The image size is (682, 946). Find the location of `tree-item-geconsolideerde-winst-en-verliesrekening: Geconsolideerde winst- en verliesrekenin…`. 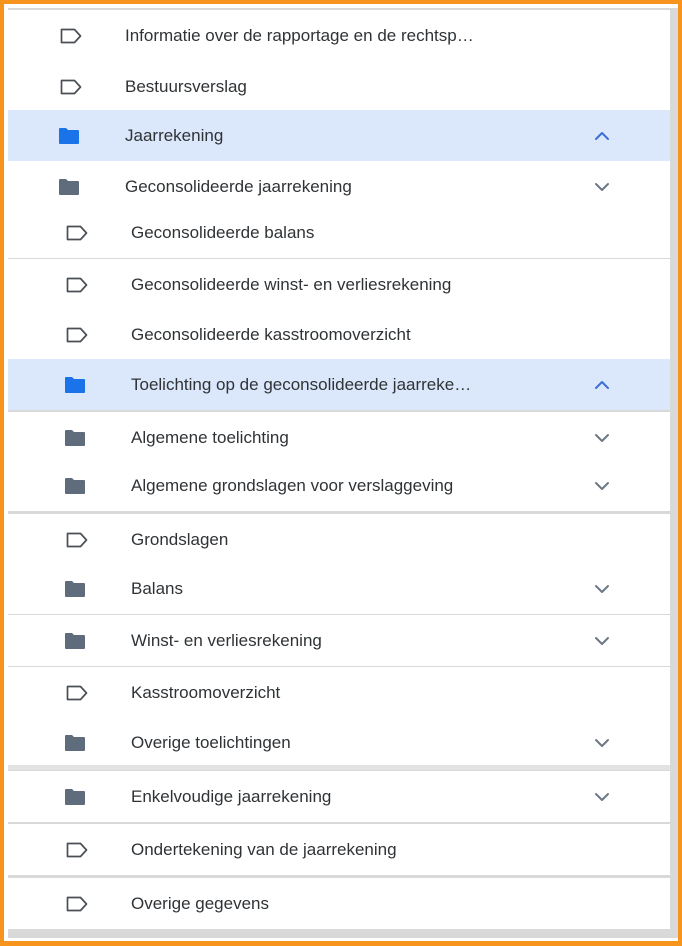

tree-item-geconsolideerde-winst-en-verliesrekening: Geconsolideerde winst- en verliesrekenin… is located at coordinates (339, 284).